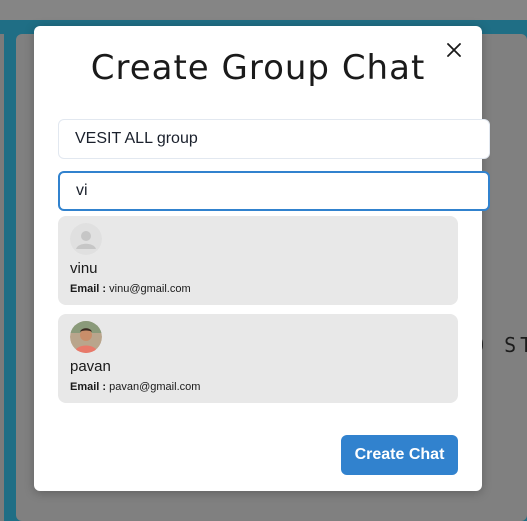 The height and width of the screenshot is (521, 527). Describe the element at coordinates (86, 239) in the screenshot. I see `default-avatar-icon` at that location.